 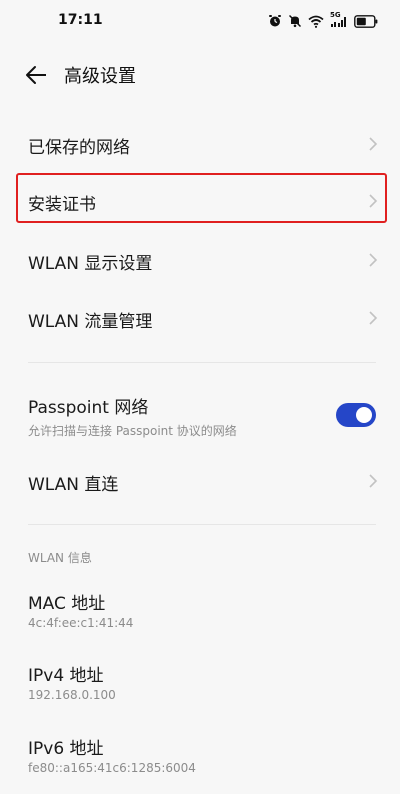 What do you see at coordinates (112, 768) in the screenshot?
I see `ipv6-address-value: fe80::a165:41c6:1285:6004` at bounding box center [112, 768].